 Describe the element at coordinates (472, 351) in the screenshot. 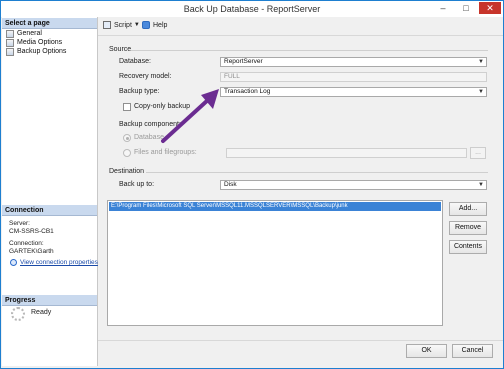

I see `cancel-button: Cancel` at that location.